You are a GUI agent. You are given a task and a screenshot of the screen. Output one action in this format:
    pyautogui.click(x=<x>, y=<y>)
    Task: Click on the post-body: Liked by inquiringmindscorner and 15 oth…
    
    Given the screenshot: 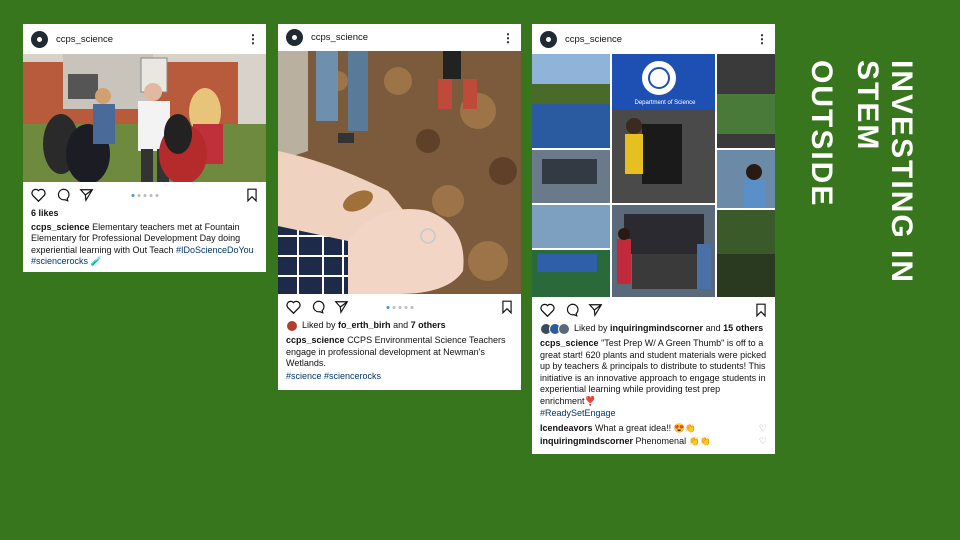 What is the action you would take?
    pyautogui.click(x=653, y=385)
    